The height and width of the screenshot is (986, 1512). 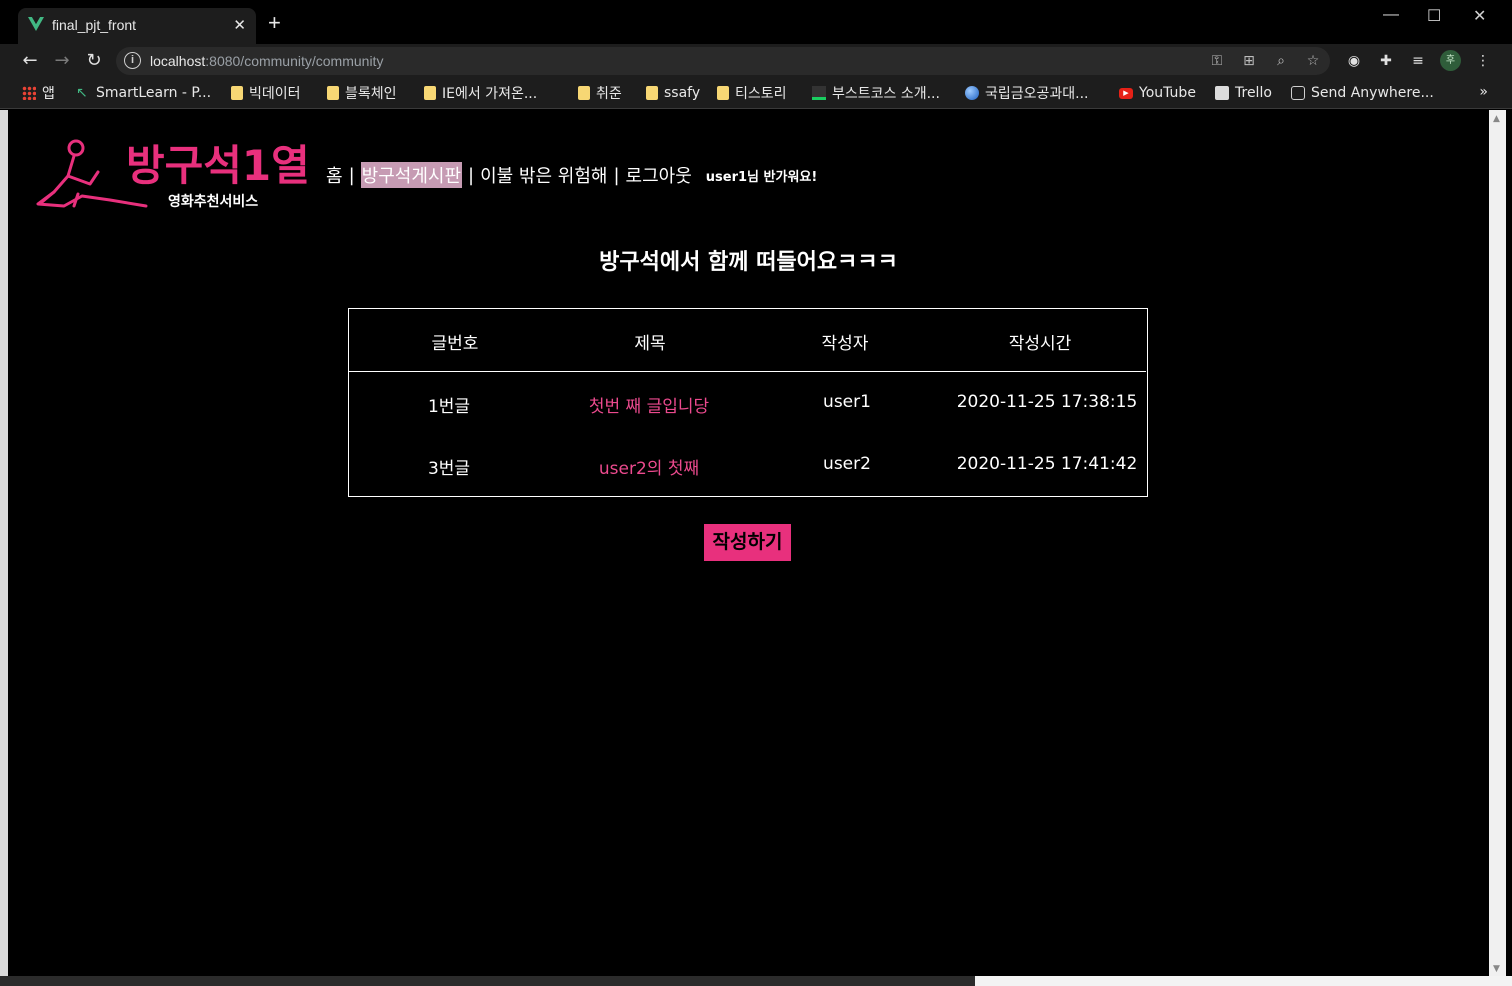 I want to click on nav-logout-link: 로그아웃, so click(x=659, y=175).